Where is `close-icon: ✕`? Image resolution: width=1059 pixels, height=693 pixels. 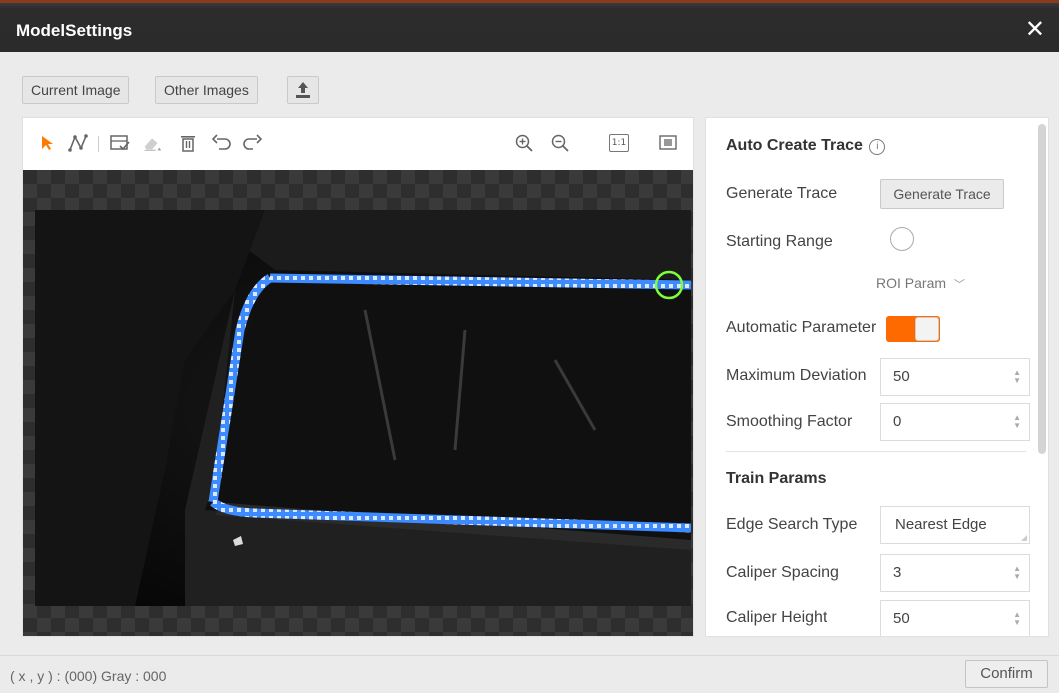
close-icon: ✕ is located at coordinates (1035, 29).